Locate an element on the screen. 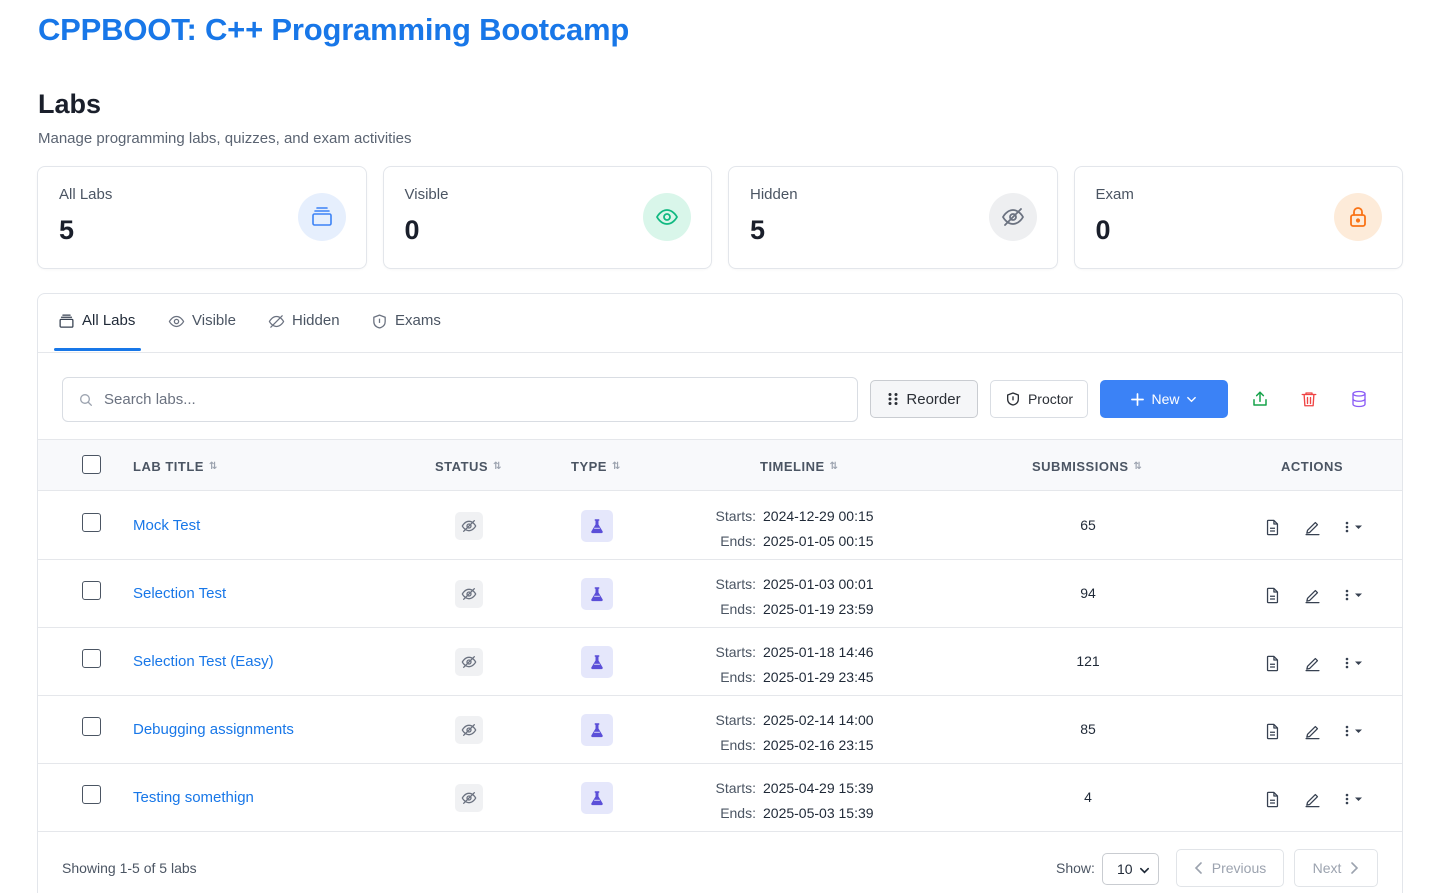 Image resolution: width=1443 pixels, height=893 pixels. previous-page-button: Previous is located at coordinates (1230, 868).